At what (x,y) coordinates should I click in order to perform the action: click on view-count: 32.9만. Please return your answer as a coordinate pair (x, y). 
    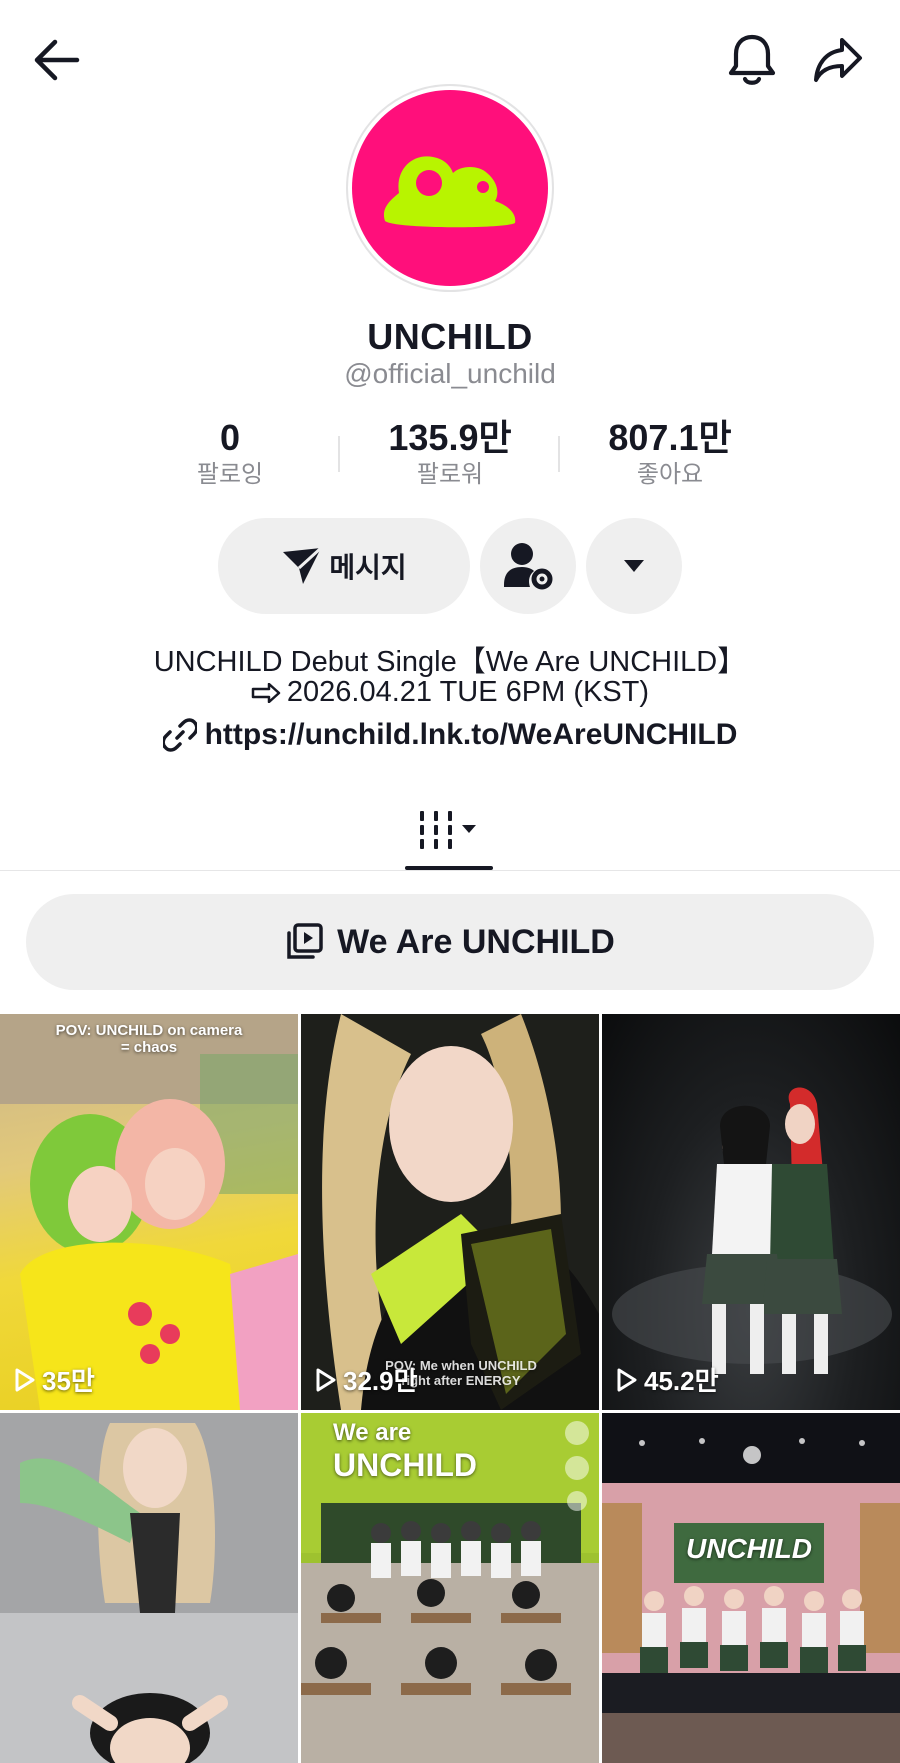
    Looking at the image, I should click on (366, 1379).